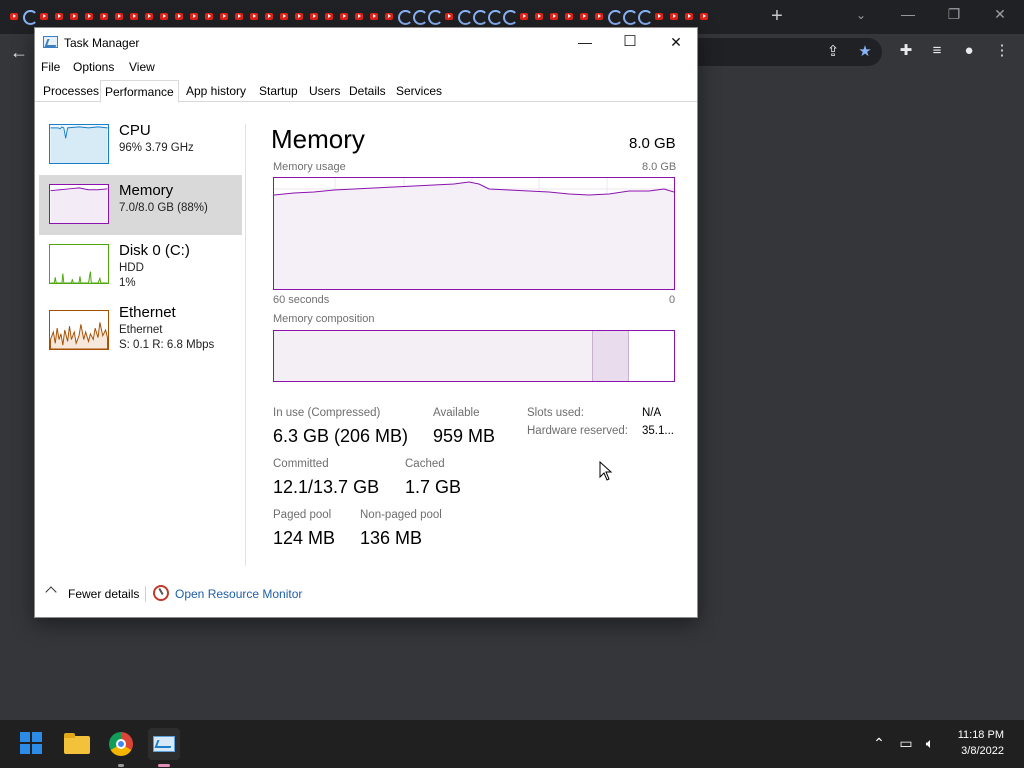 The width and height of the screenshot is (1024, 768). What do you see at coordinates (474, 233) in the screenshot?
I see `memory-usage-graph` at bounding box center [474, 233].